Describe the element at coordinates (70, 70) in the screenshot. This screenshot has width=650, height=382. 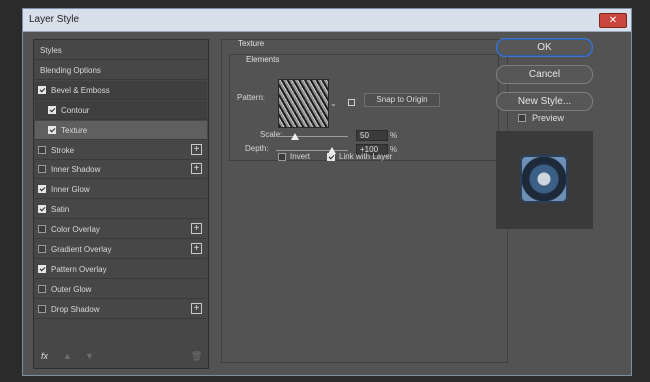
I see `style-item-label: Blending Options` at that location.